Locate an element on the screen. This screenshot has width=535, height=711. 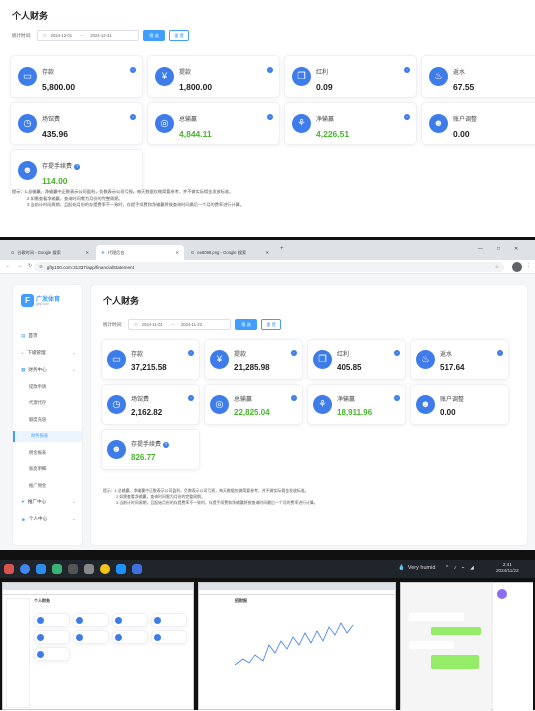
stat-card-rebate: ♨返水67.55› is located at coordinates (478, 76).